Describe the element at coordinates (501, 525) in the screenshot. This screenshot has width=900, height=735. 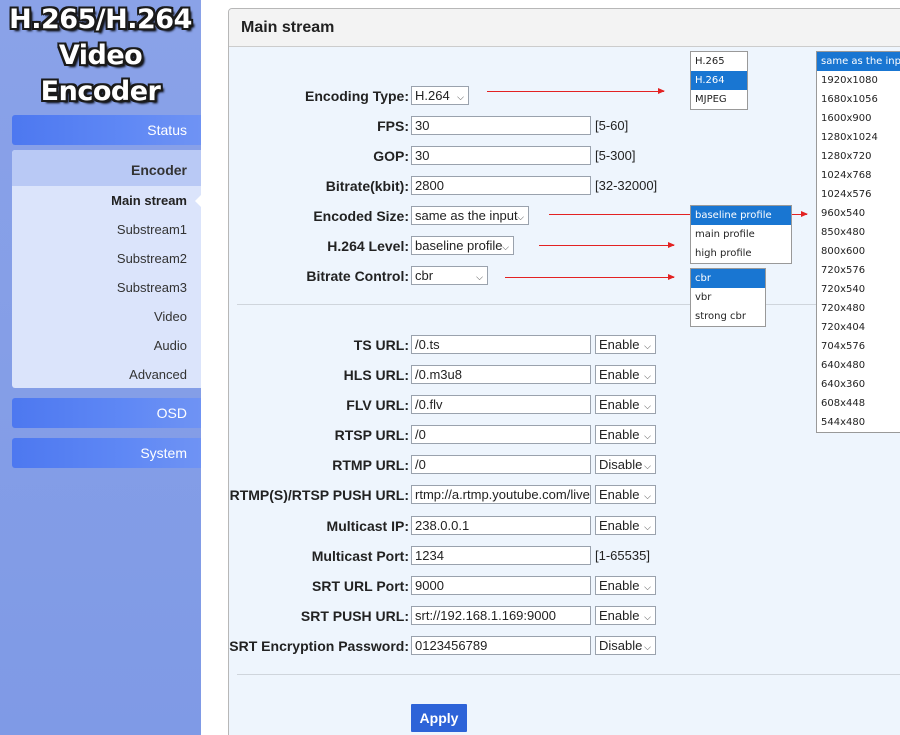
I see `multicast-ip-input: 238.0.0.1` at that location.